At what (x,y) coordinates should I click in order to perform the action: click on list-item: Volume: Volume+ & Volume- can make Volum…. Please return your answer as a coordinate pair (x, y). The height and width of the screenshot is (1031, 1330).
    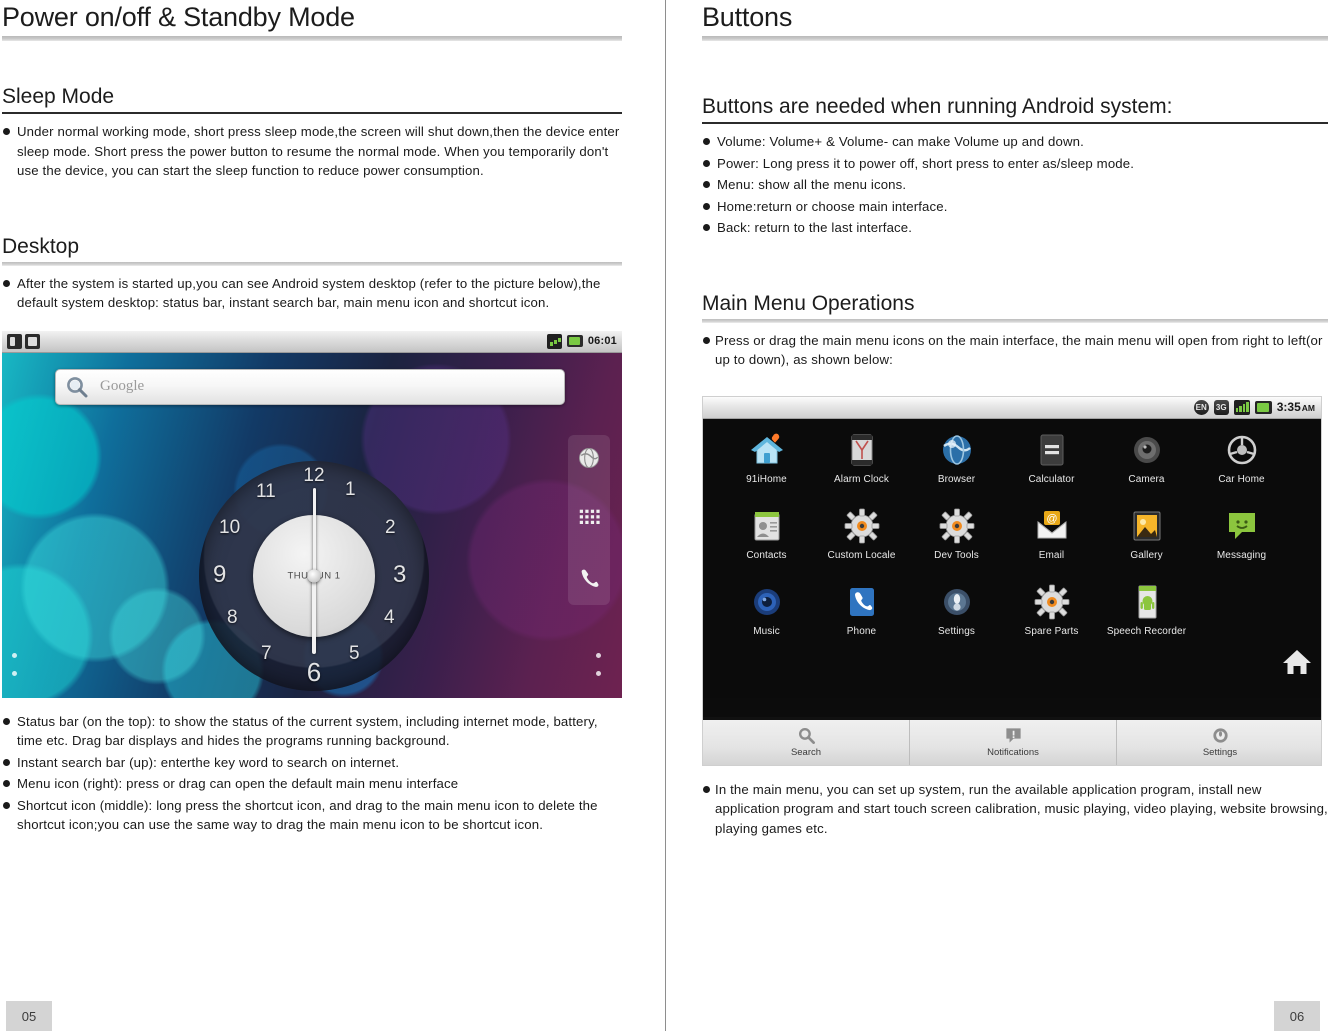
    Looking at the image, I should click on (1015, 142).